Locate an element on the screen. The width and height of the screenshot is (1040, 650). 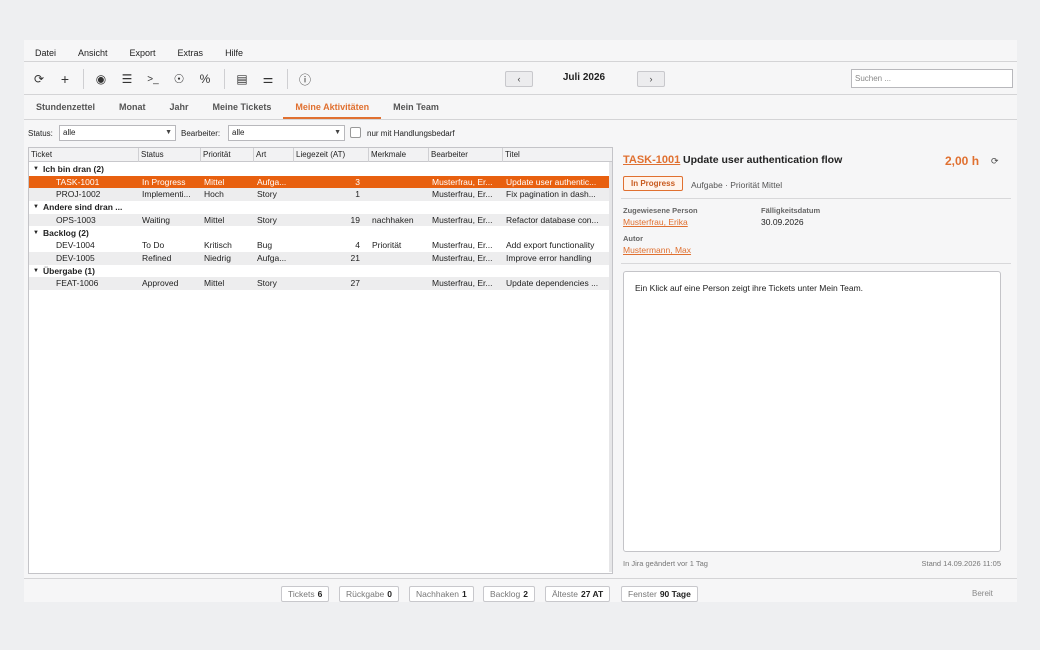
table-scrollbar is located at coordinates (610, 367).